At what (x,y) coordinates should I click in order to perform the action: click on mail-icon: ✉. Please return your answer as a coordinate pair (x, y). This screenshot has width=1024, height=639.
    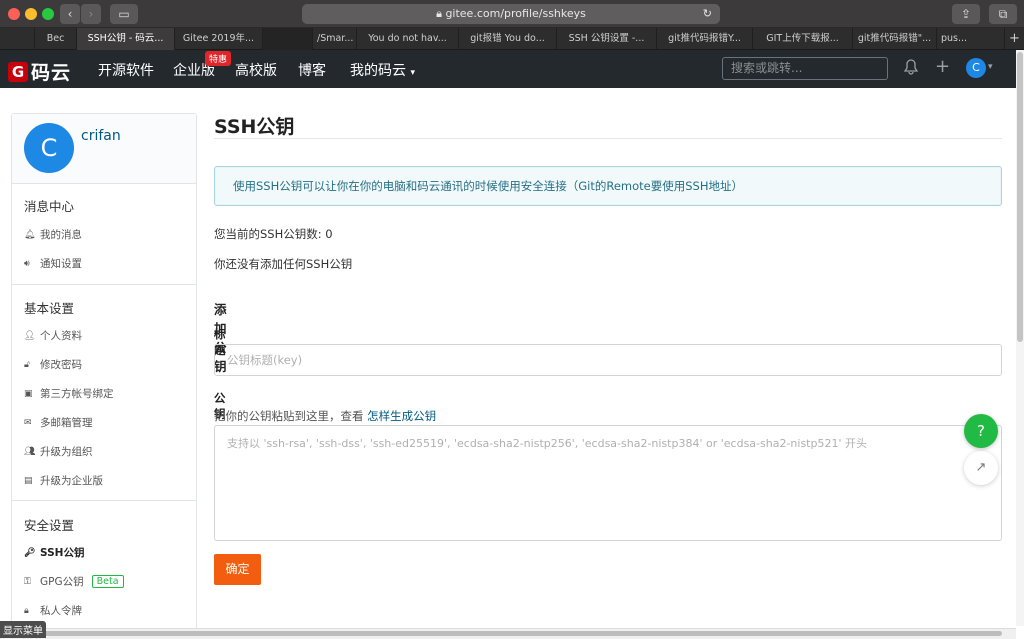
    Looking at the image, I should click on (28, 422).